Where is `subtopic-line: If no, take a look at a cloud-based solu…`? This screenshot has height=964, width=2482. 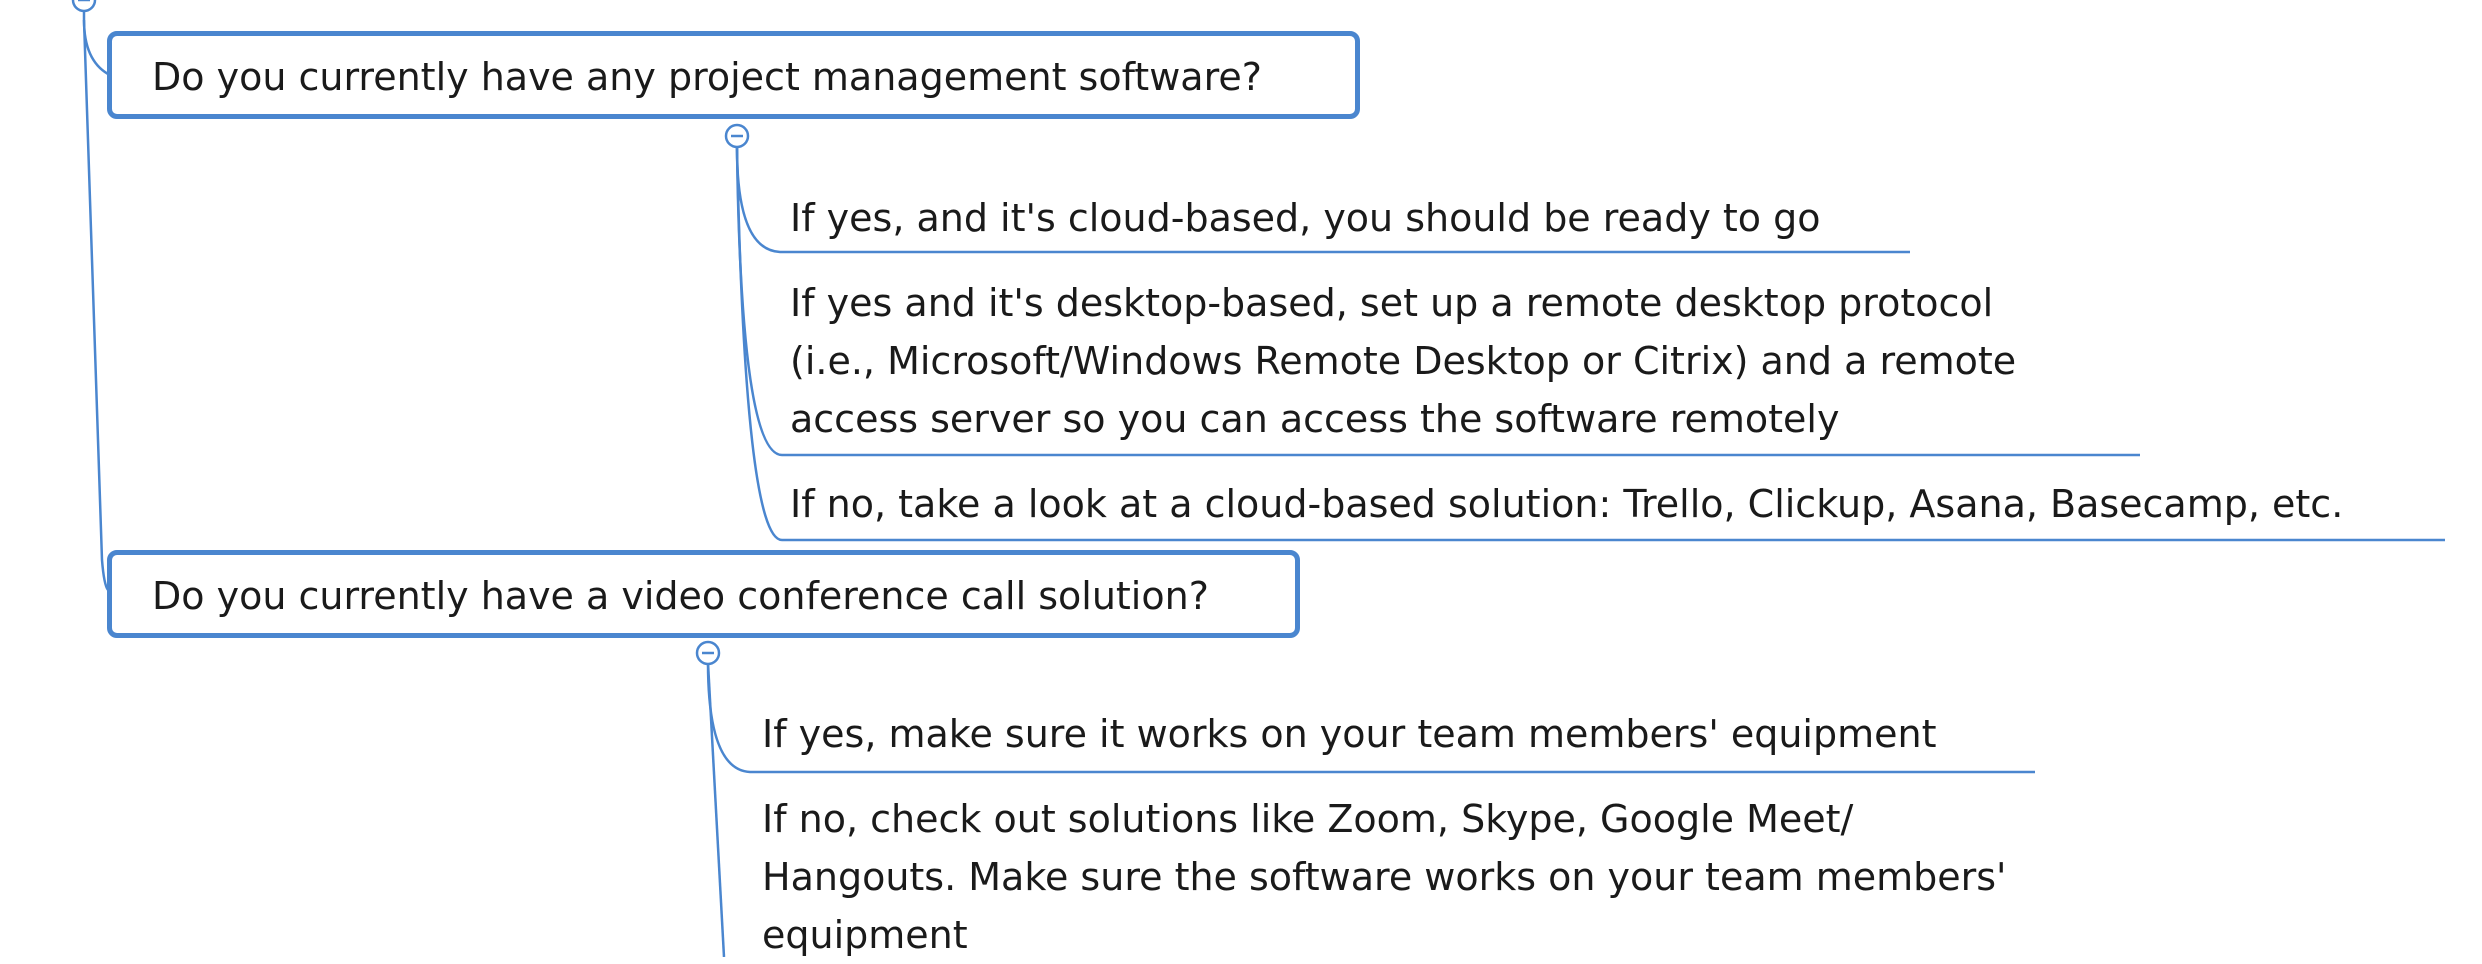
subtopic-line: If no, take a look at a cloud-based solu… is located at coordinates (1567, 504).